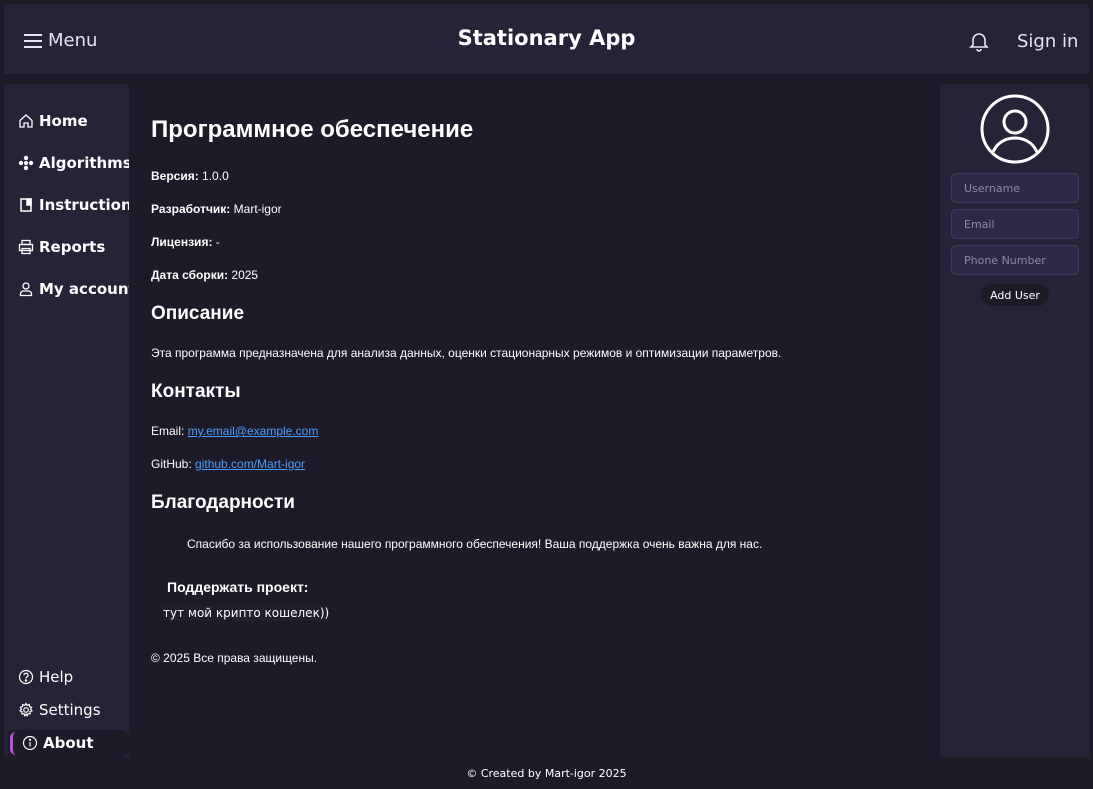 The width and height of the screenshot is (1093, 789). What do you see at coordinates (26, 709) in the screenshot?
I see `gear-icon` at bounding box center [26, 709].